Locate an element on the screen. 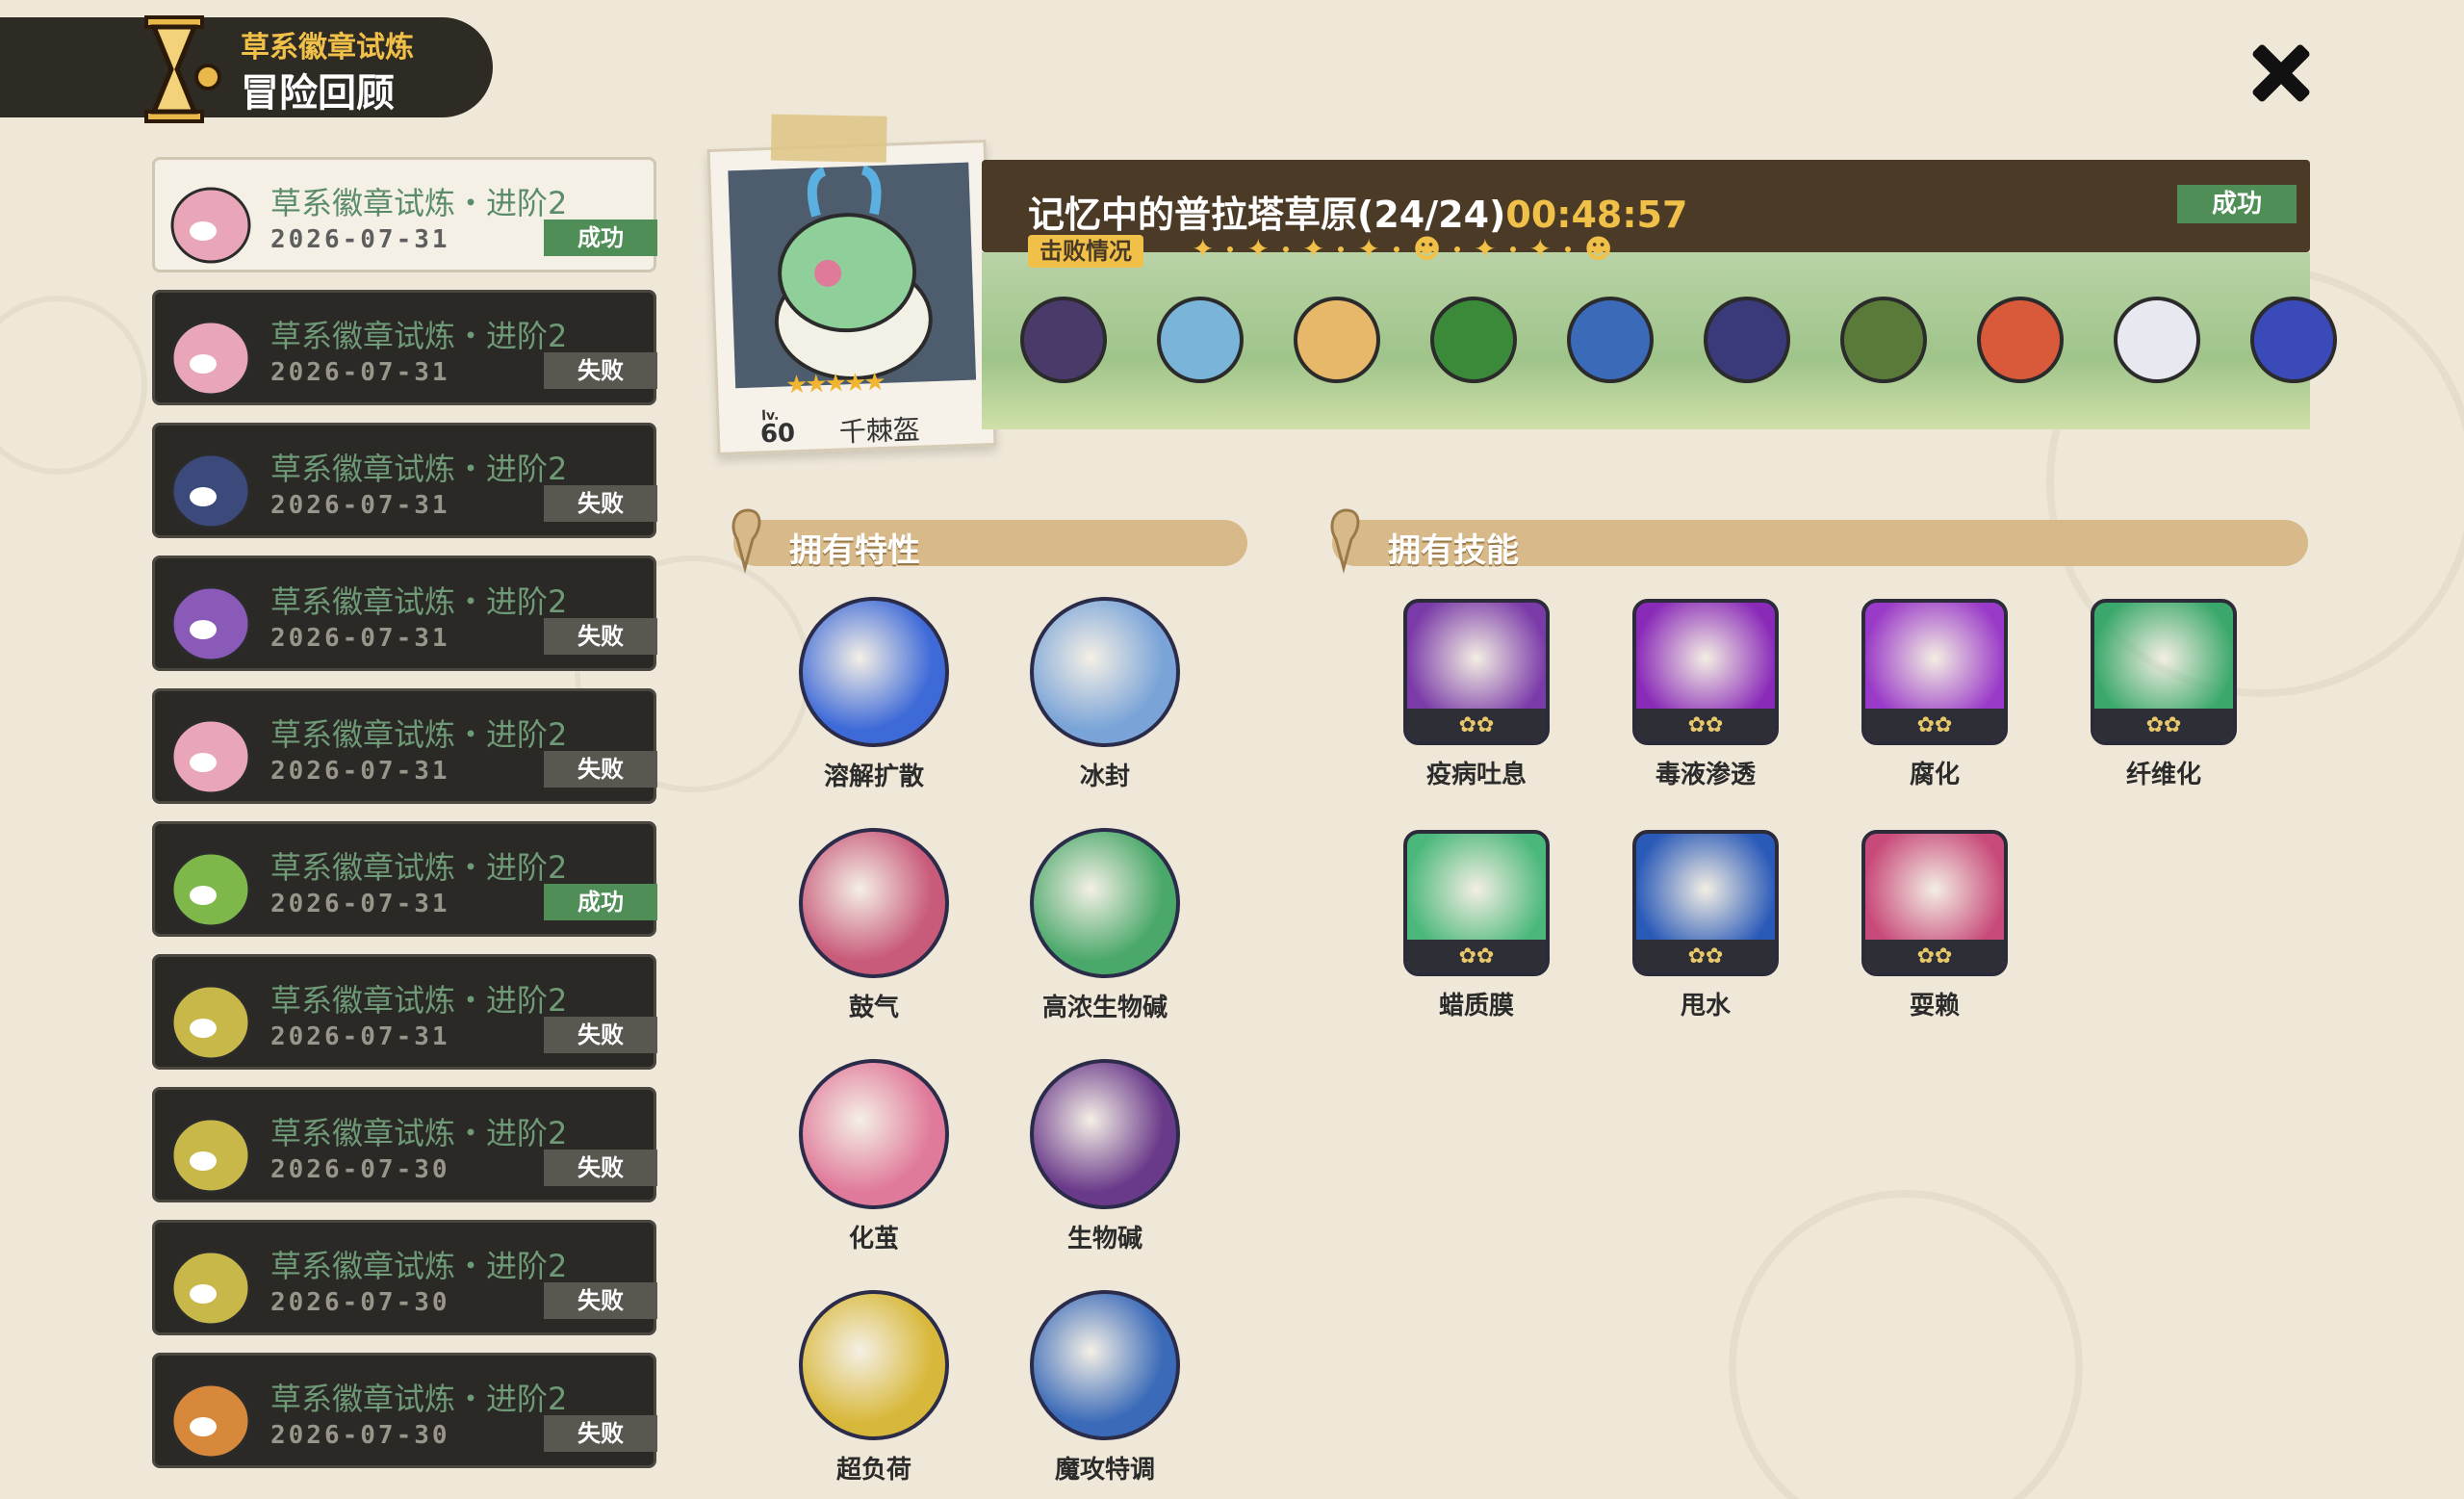 This screenshot has height=1499, width=2464. skill-item: ✿✿ 耍赖 is located at coordinates (1934, 925).